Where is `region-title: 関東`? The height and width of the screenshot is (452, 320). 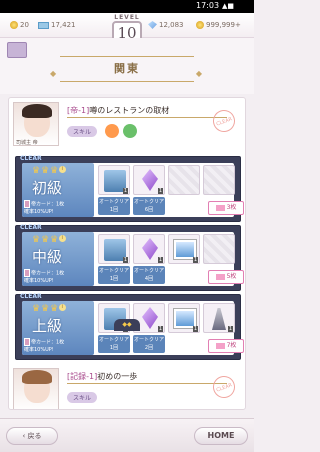
region-title: 関東 is located at coordinates (127, 71).